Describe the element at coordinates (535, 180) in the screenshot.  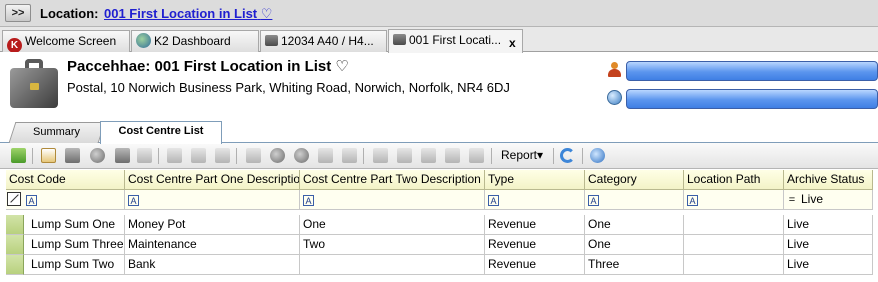
I see `column-header-type: Type` at that location.